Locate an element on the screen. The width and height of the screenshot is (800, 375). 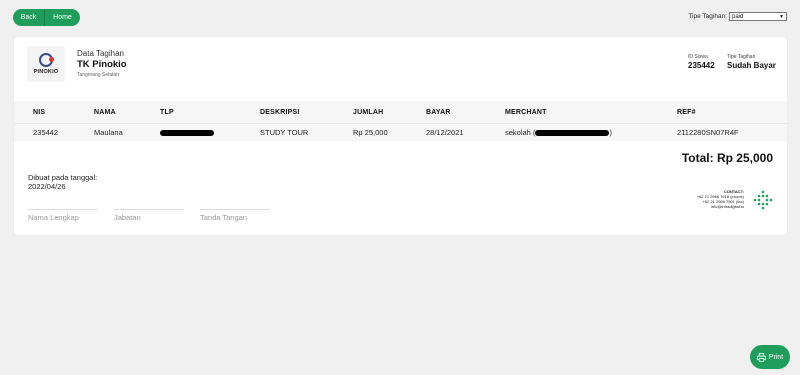
logo-text: PINOKIO is located at coordinates (46, 72).